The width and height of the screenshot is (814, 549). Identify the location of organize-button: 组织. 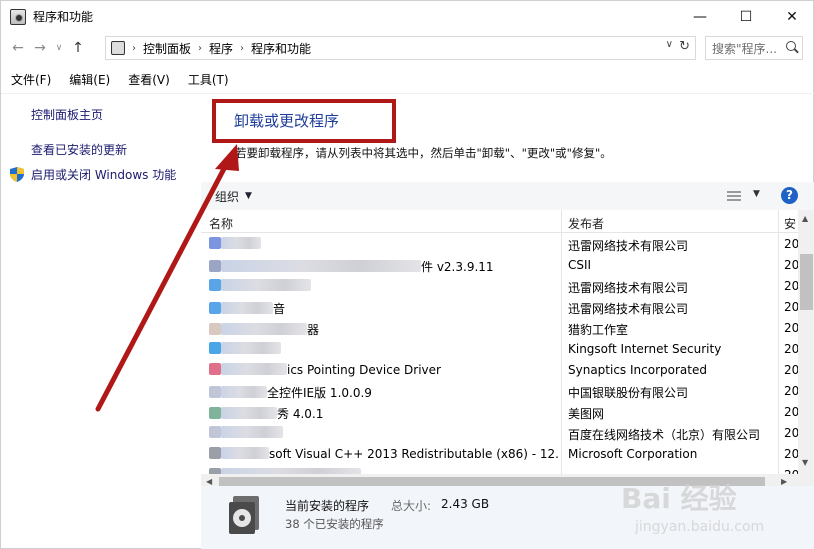
(227, 196).